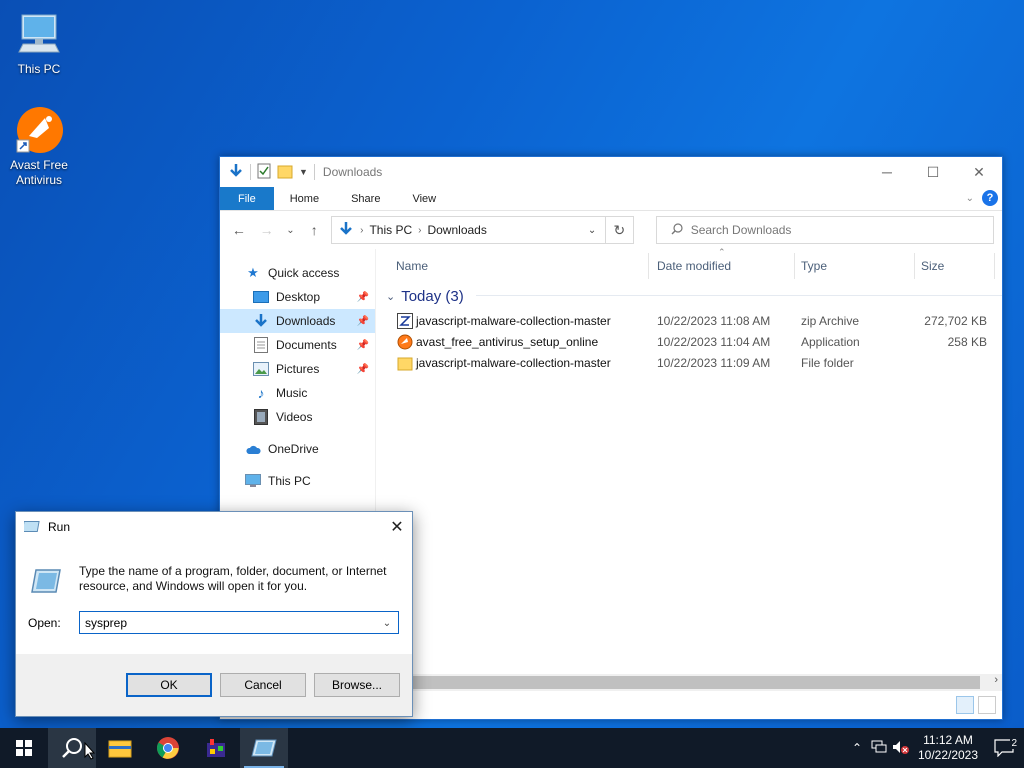 The width and height of the screenshot is (1024, 768). What do you see at coordinates (267, 230) in the screenshot?
I see `forward-button: →` at bounding box center [267, 230].